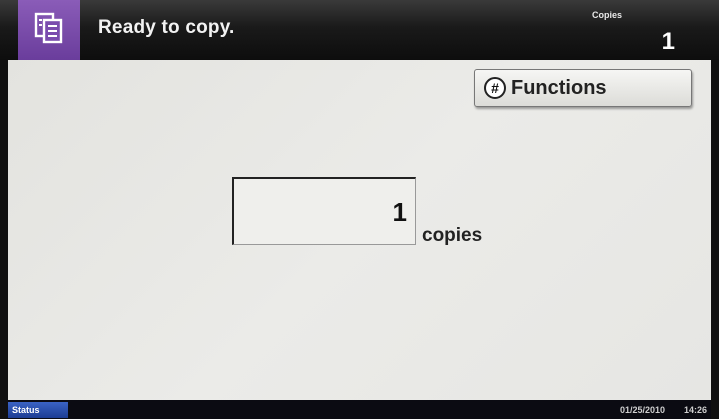 The height and width of the screenshot is (419, 719). What do you see at coordinates (324, 211) in the screenshot?
I see `copy-count-field: 1` at bounding box center [324, 211].